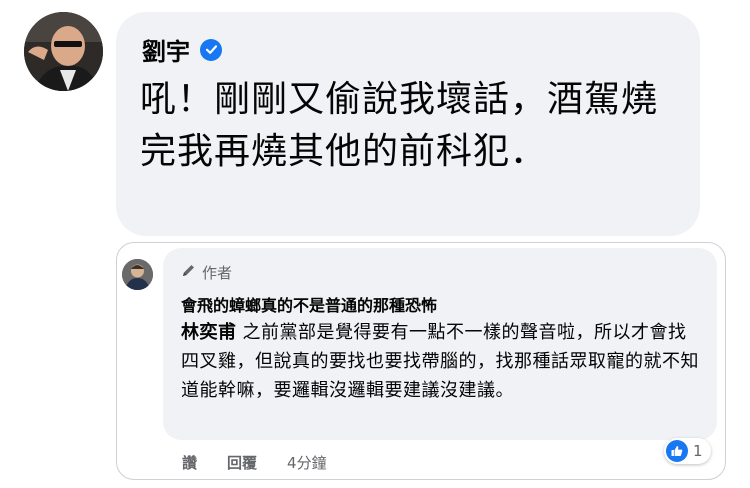 This screenshot has width=750, height=488. I want to click on reply-author-name: 會飛的蟑螂真的不是普通的那種恐怖, so click(309, 304).